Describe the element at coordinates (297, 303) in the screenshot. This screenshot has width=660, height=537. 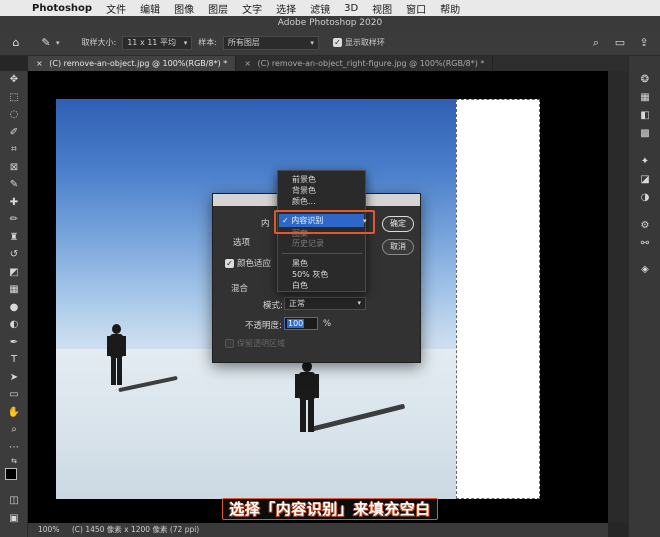
I see `mode-value: 正常` at that location.